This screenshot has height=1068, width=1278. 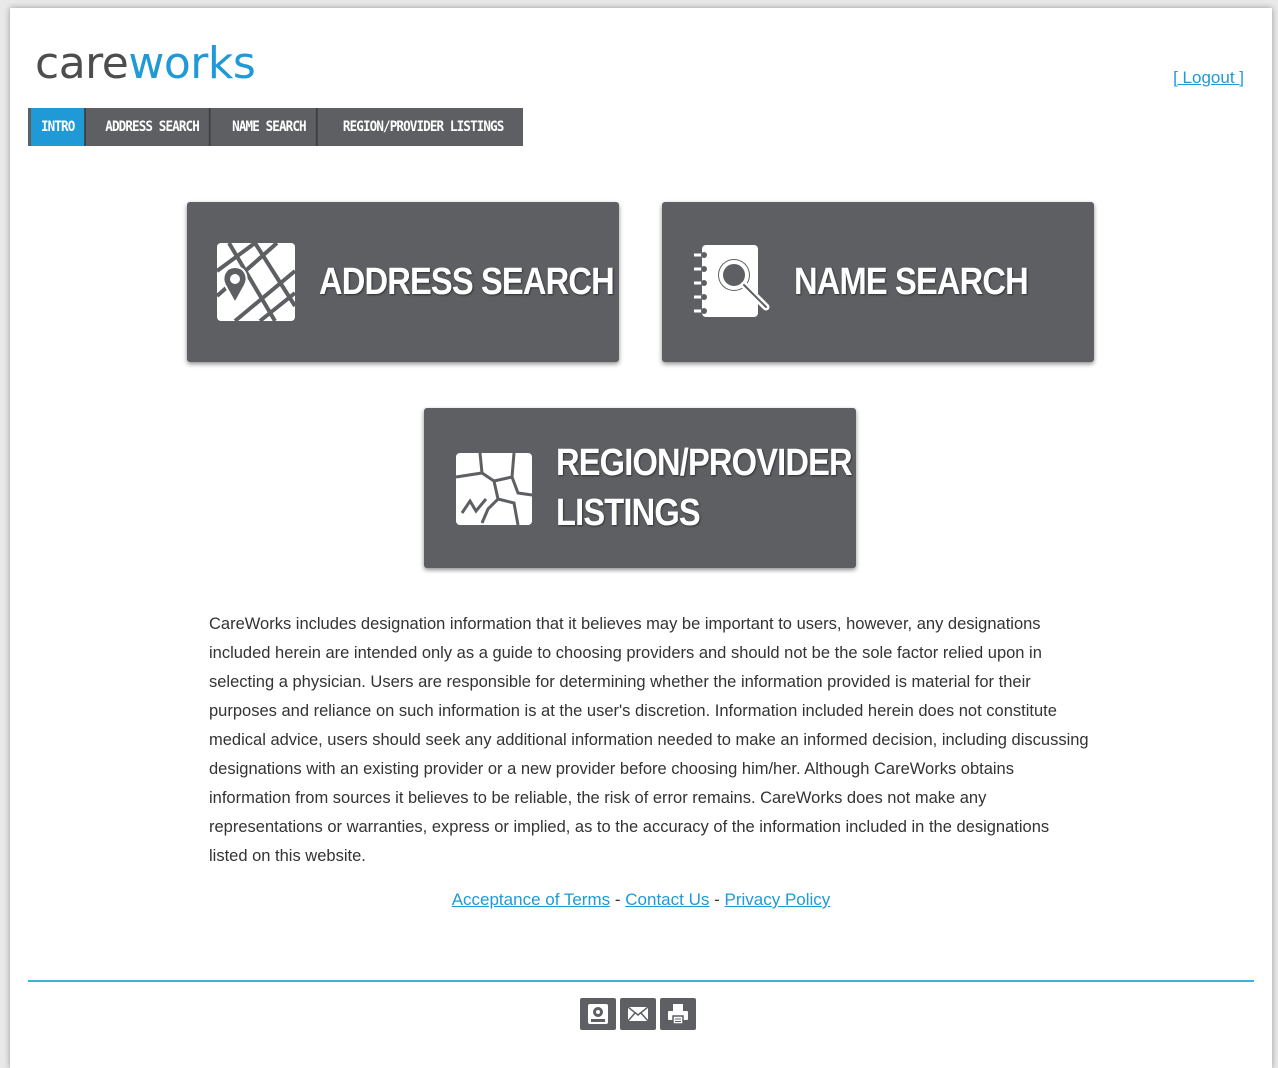 I want to click on privacy-policy-link: Privacy Policy, so click(x=778, y=899).